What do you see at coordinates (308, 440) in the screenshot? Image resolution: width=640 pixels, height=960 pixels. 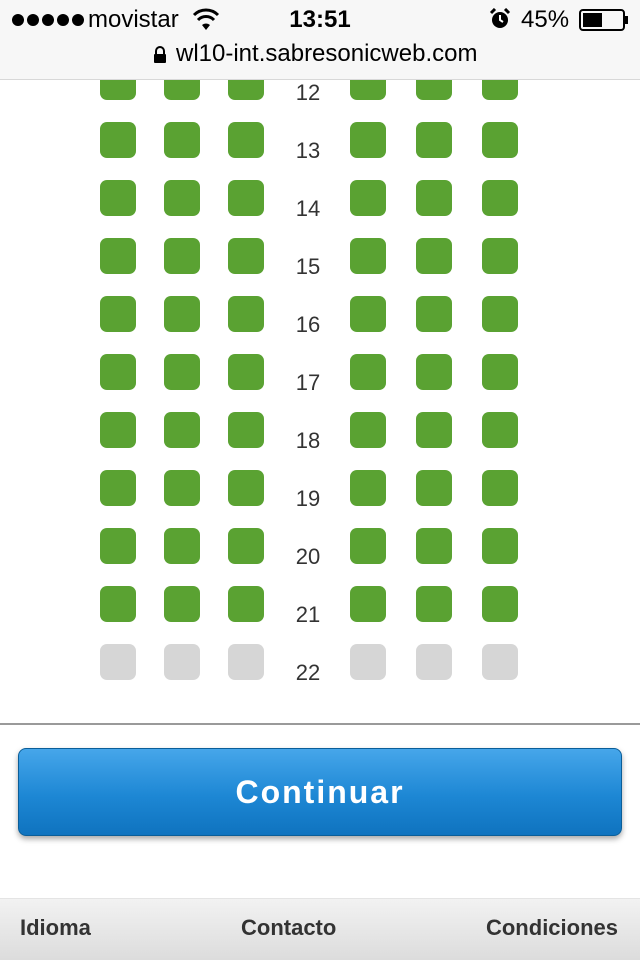 I see `row-number: 18` at bounding box center [308, 440].